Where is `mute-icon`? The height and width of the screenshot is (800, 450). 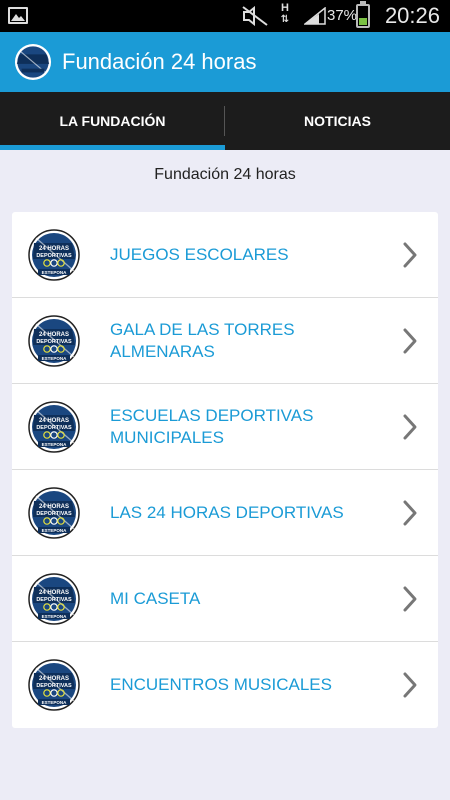
mute-icon is located at coordinates (255, 16).